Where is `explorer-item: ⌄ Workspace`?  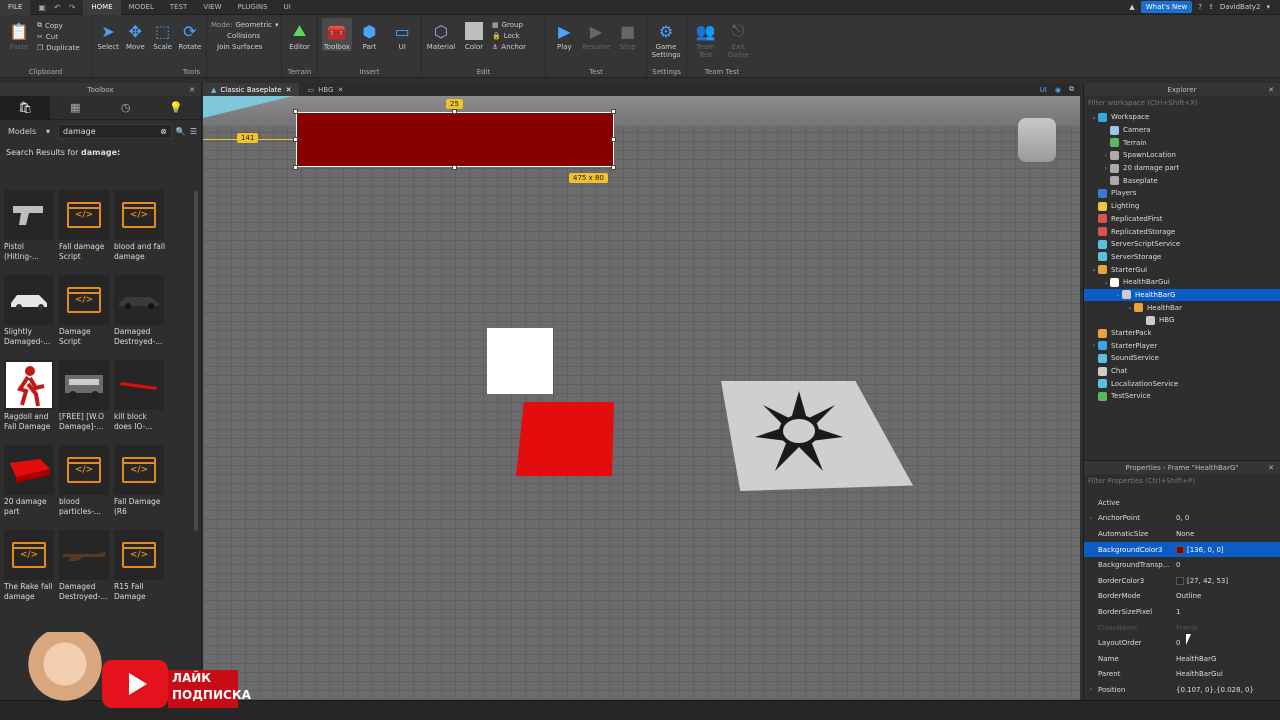
explorer-item: ⌄ Workspace is located at coordinates (1182, 117).